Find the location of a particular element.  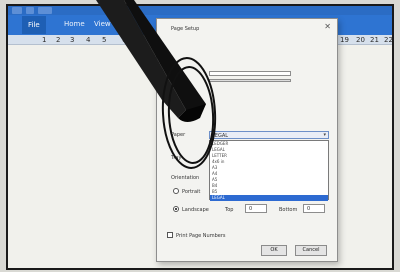

printer-name-field is located at coordinates (250, 73).